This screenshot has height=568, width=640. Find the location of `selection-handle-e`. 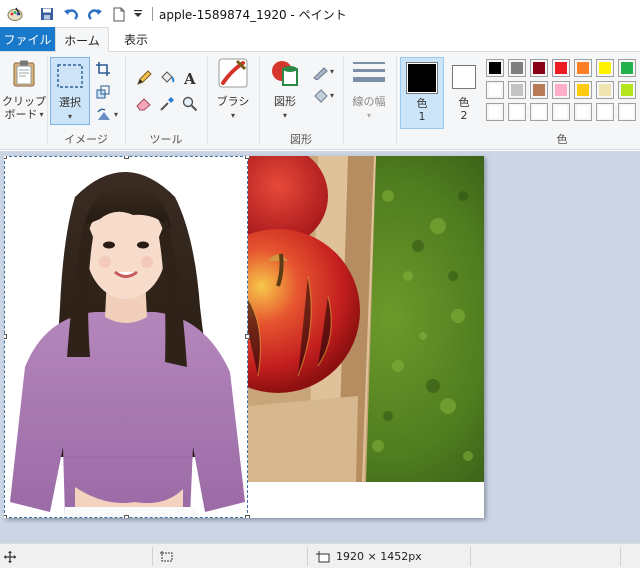

selection-handle-e is located at coordinates (247, 336).